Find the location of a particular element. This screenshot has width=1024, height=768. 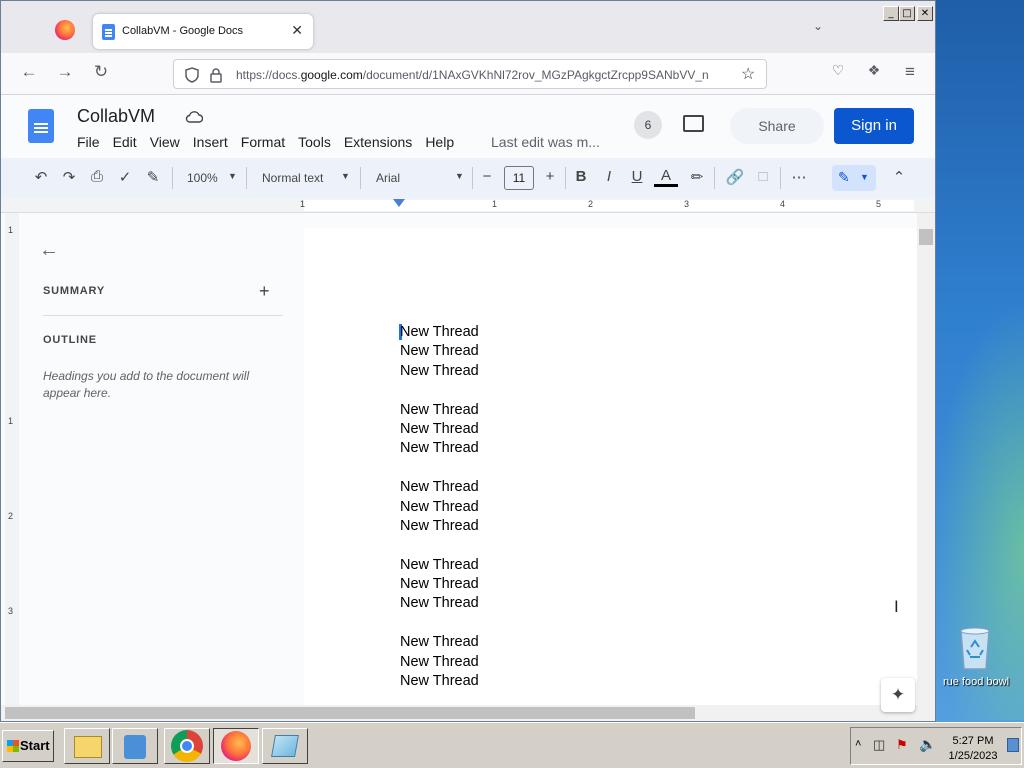

redo-icon: ↷ is located at coordinates (69, 177).